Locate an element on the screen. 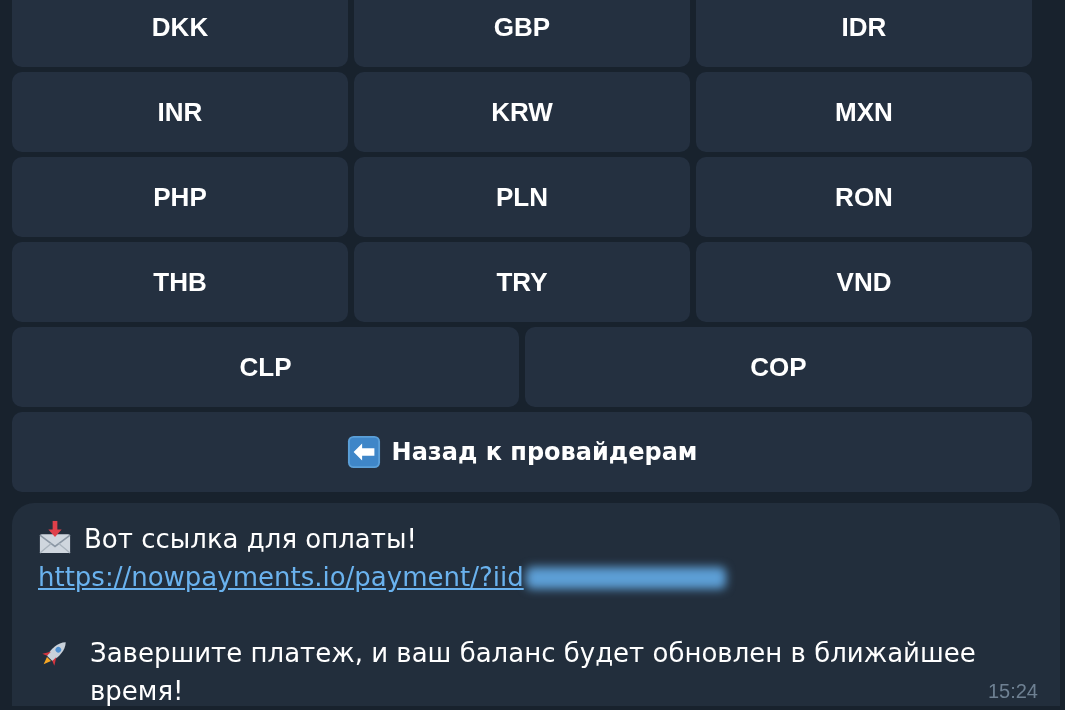  currency-button: VND is located at coordinates (864, 282).